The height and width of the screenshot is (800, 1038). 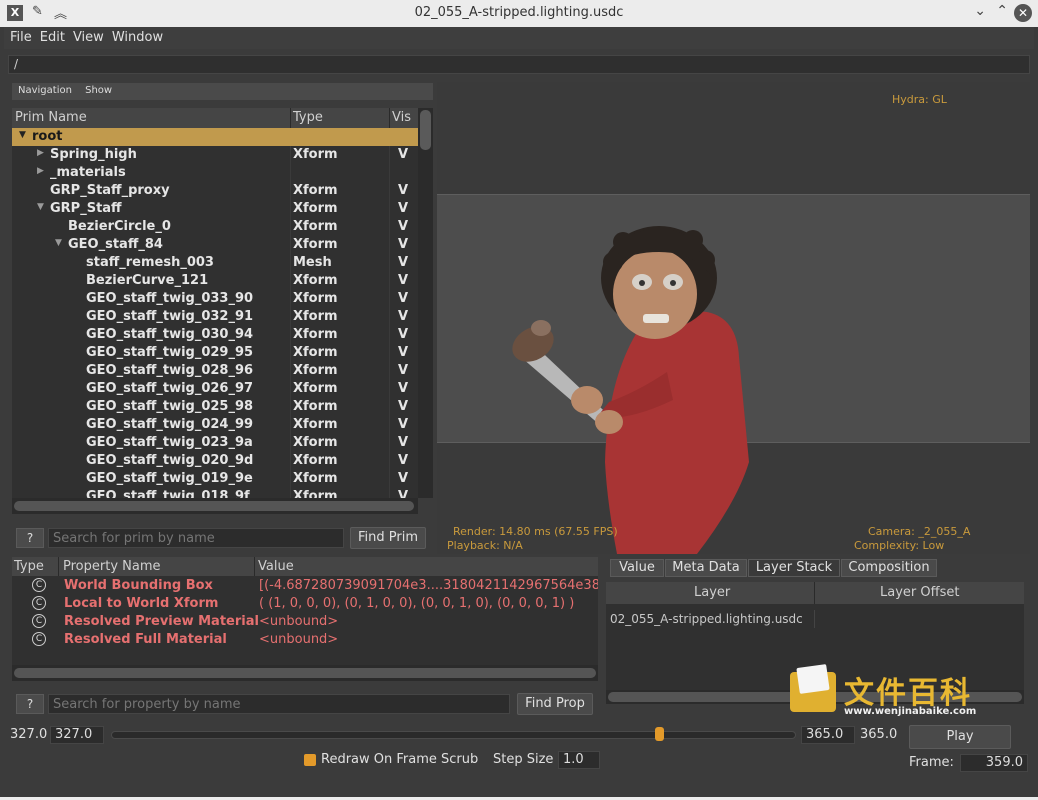 What do you see at coordinates (815, 619) in the screenshot?
I see `layer-row: 02_055_A-stripped.lighting.usdc` at bounding box center [815, 619].